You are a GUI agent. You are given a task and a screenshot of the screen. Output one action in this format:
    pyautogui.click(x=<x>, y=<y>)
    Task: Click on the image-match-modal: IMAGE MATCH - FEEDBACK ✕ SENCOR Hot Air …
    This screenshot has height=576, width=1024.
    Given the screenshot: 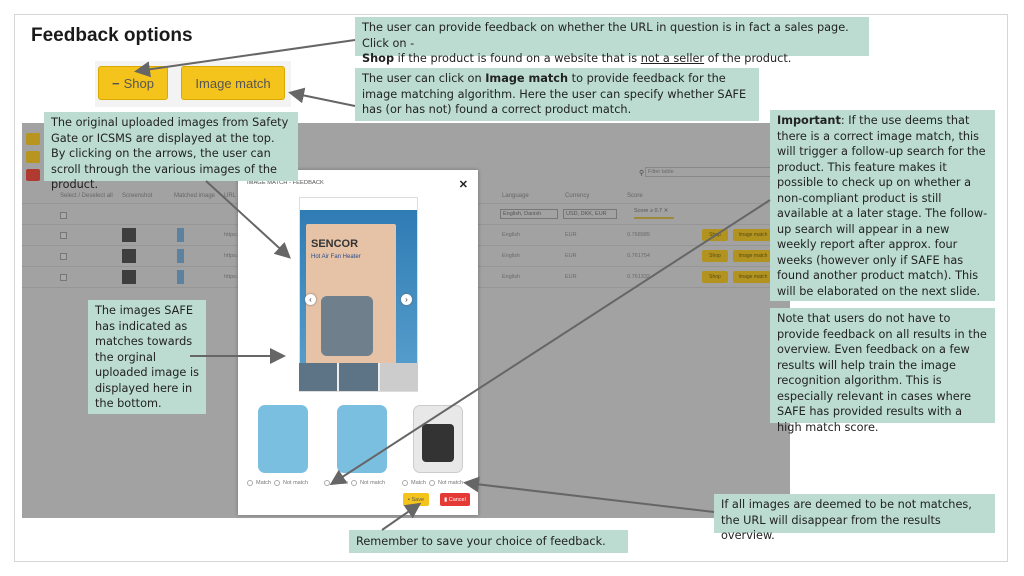 What is the action you would take?
    pyautogui.click(x=358, y=342)
    